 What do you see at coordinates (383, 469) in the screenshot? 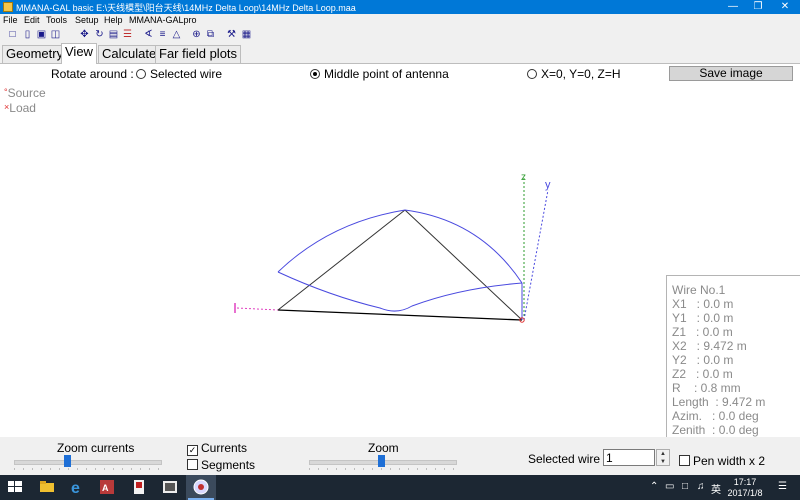
I see `zoom-ticks` at bounding box center [383, 469].